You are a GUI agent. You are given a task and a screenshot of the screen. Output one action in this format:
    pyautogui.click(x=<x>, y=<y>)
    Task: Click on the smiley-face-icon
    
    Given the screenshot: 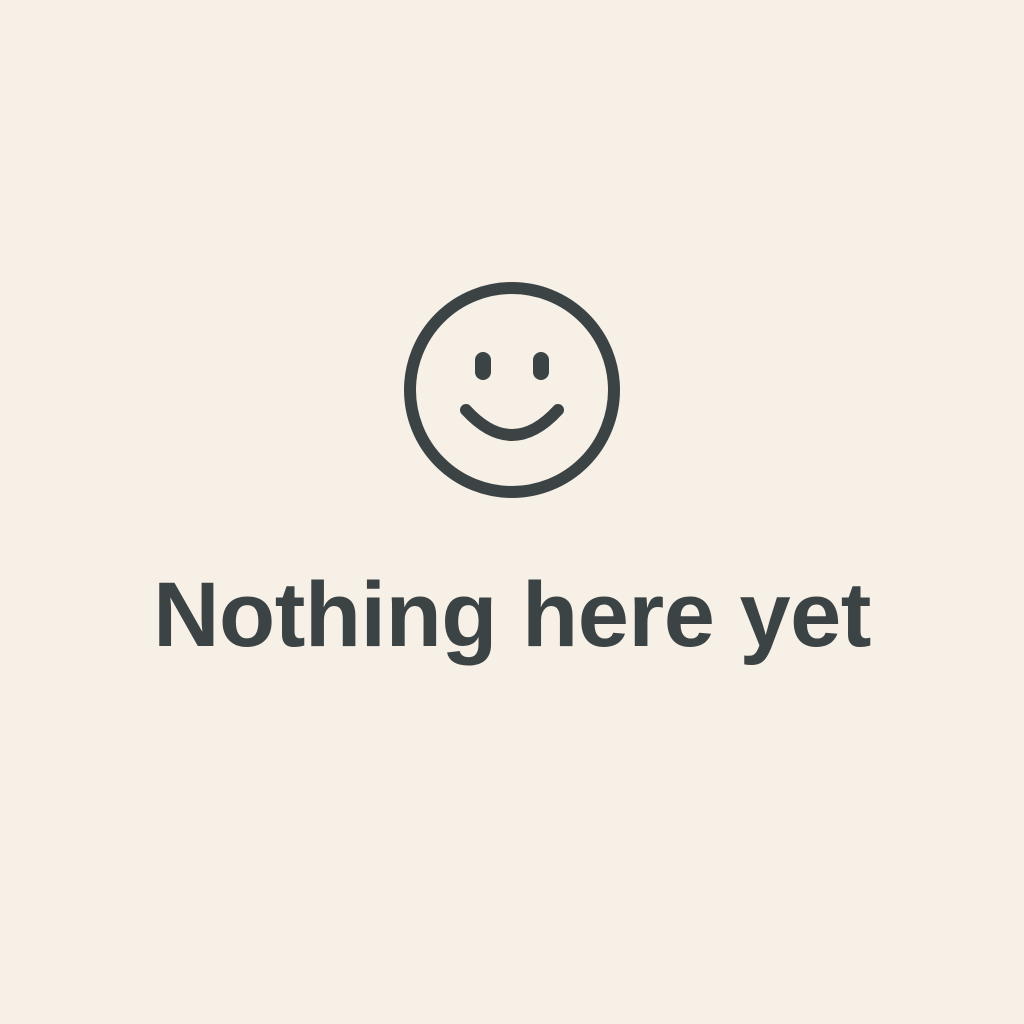 What is the action you would take?
    pyautogui.click(x=512, y=390)
    